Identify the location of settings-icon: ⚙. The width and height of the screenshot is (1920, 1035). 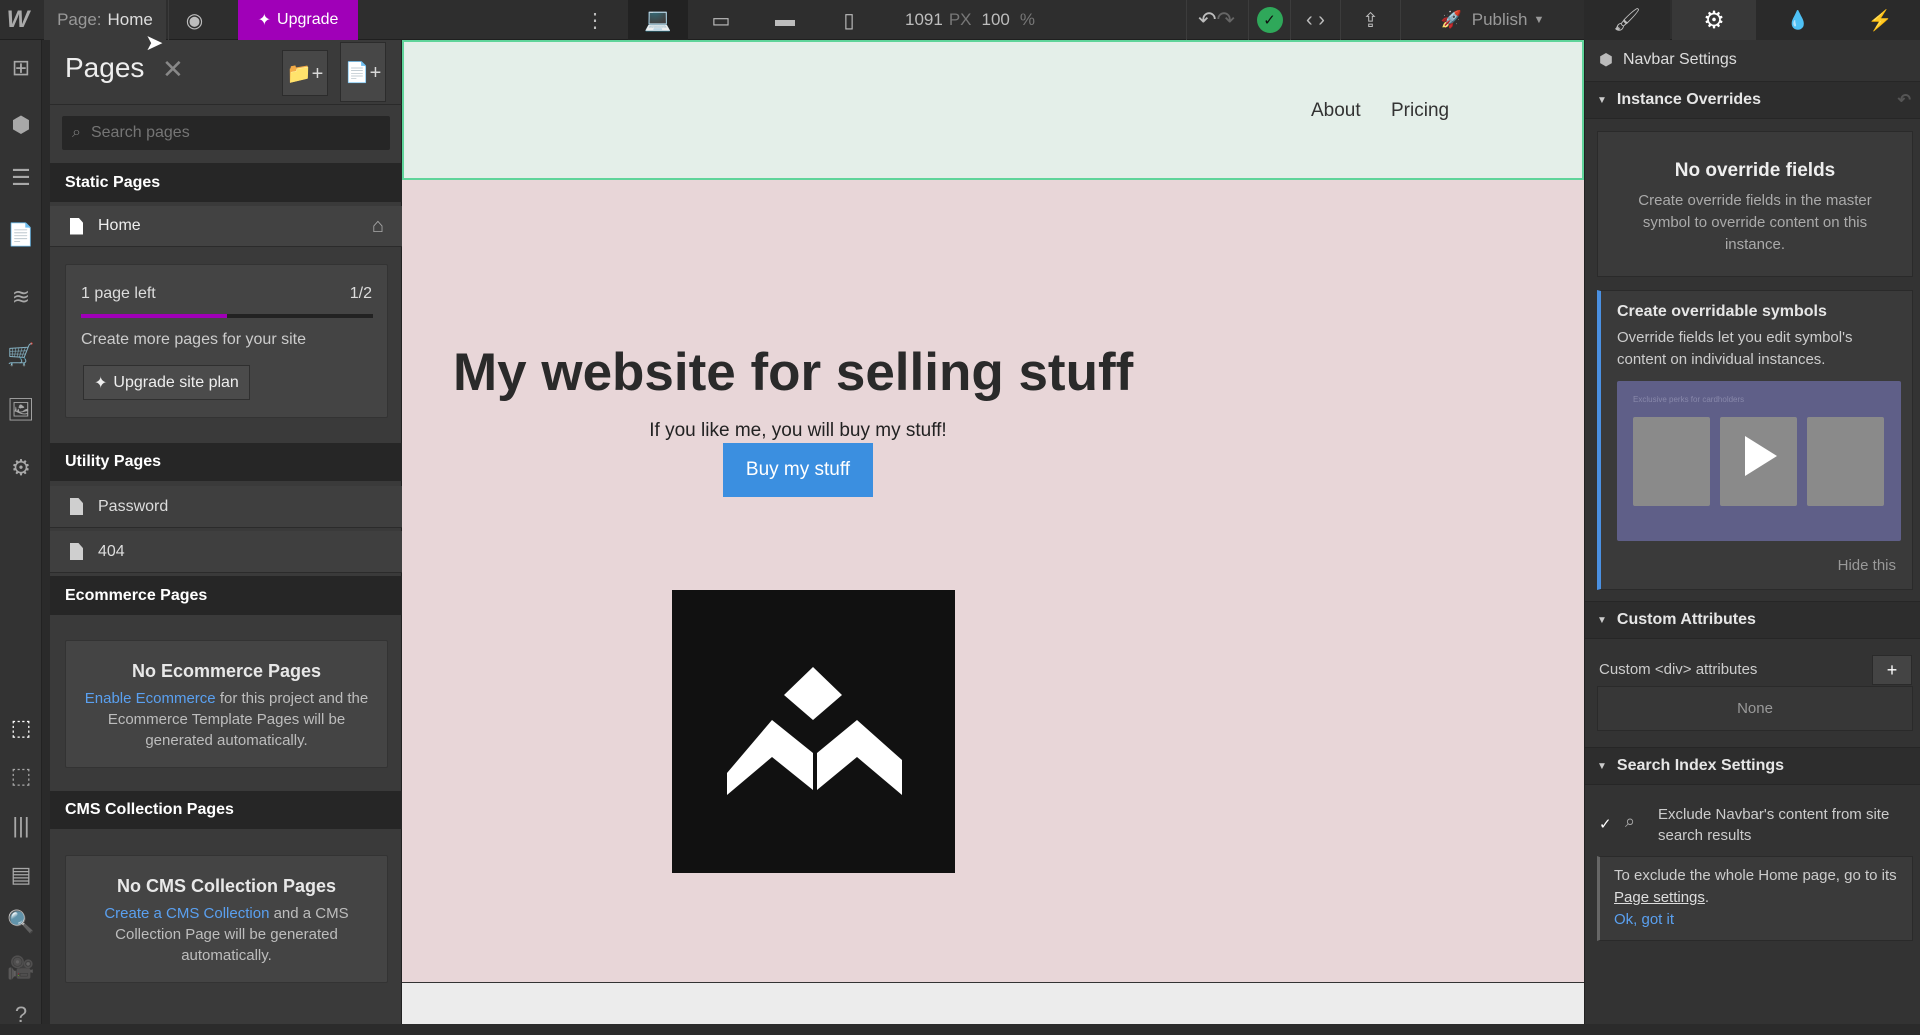
(21, 468).